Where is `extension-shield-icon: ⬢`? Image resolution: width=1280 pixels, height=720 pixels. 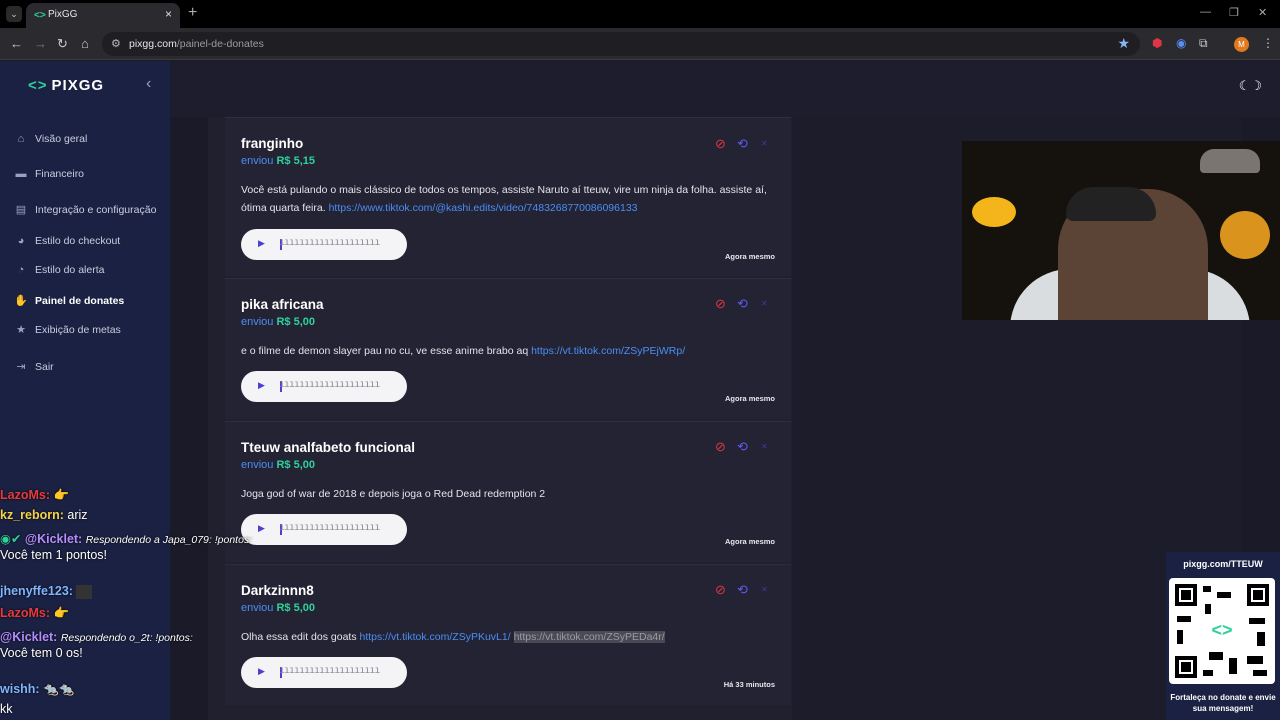 extension-shield-icon: ⬢ is located at coordinates (1157, 43).